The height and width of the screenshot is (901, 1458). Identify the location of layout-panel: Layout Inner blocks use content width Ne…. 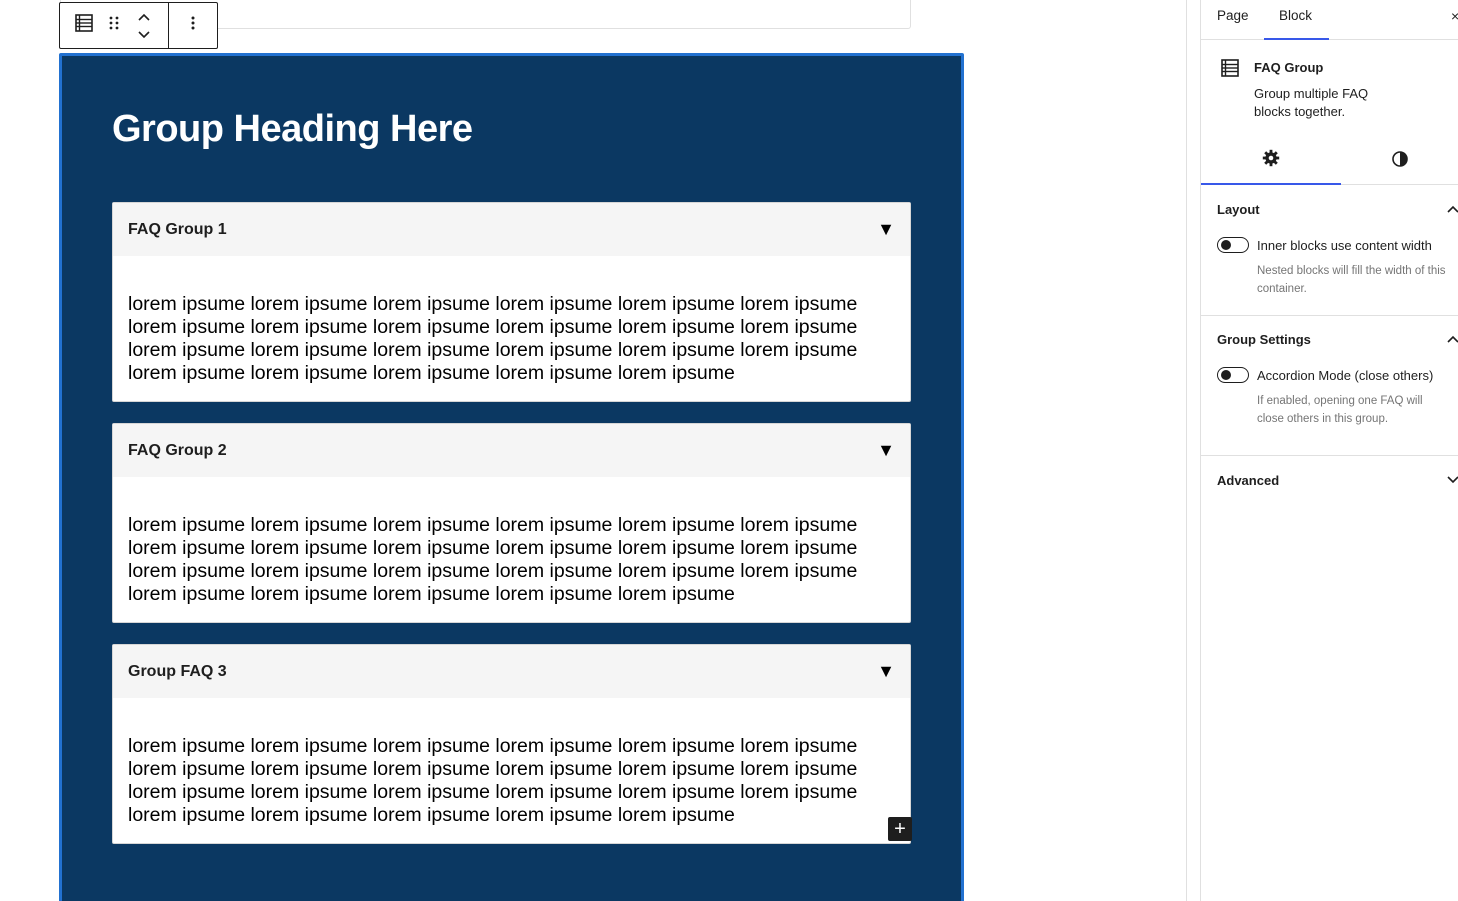
(1329, 251).